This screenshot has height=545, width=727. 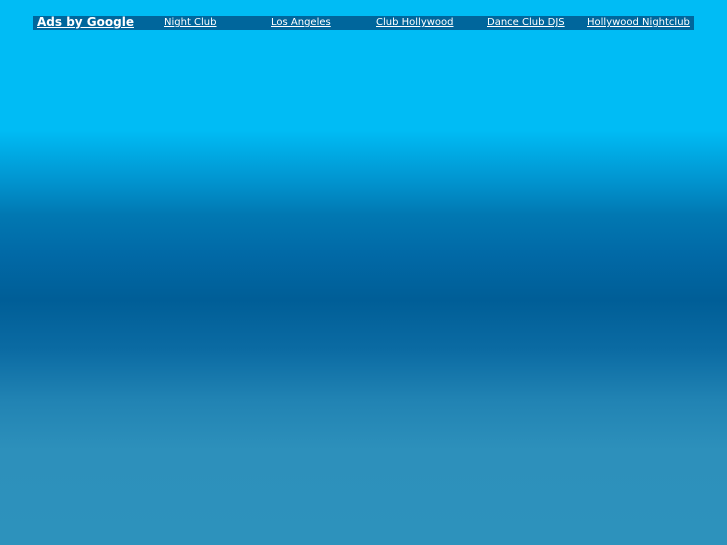 What do you see at coordinates (415, 22) in the screenshot?
I see `ad-link-club-hollywood: Club Hollywood` at bounding box center [415, 22].